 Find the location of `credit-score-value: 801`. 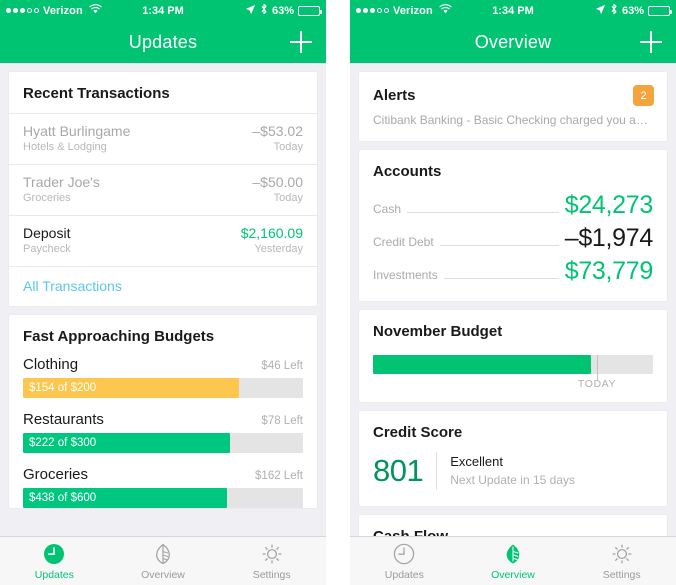

credit-score-value: 801 is located at coordinates (398, 470).